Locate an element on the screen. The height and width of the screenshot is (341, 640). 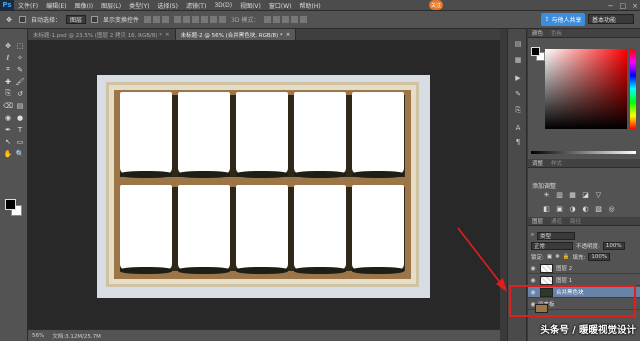
paragraph-panel-icon: ¶ is located at coordinates (518, 142).